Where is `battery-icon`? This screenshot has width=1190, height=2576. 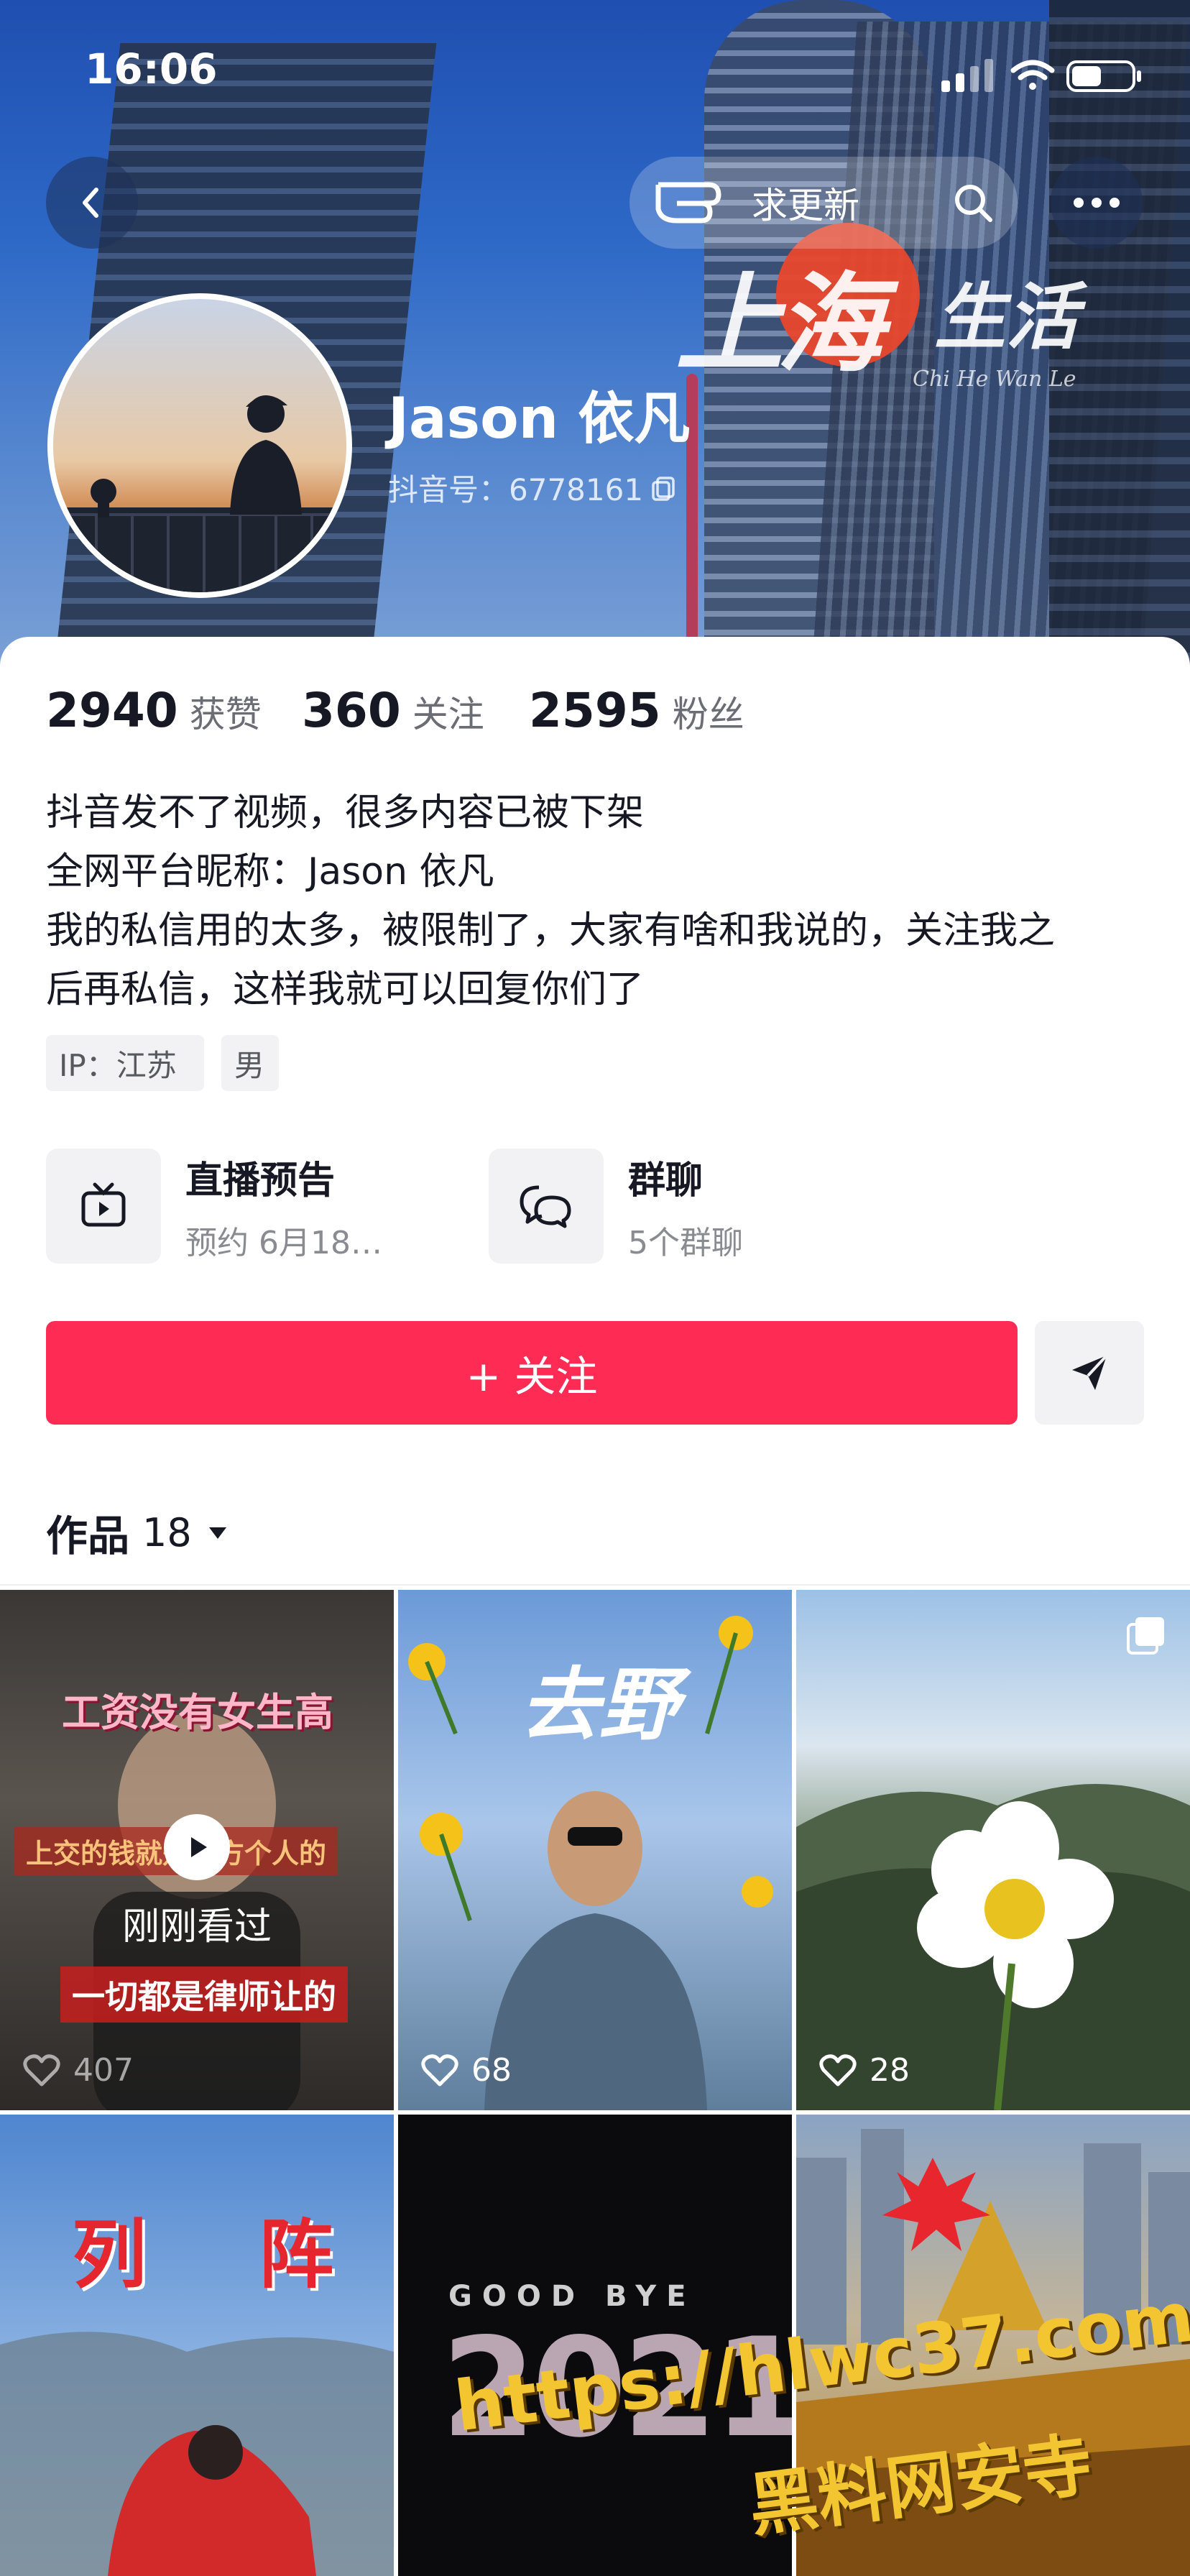 battery-icon is located at coordinates (1103, 76).